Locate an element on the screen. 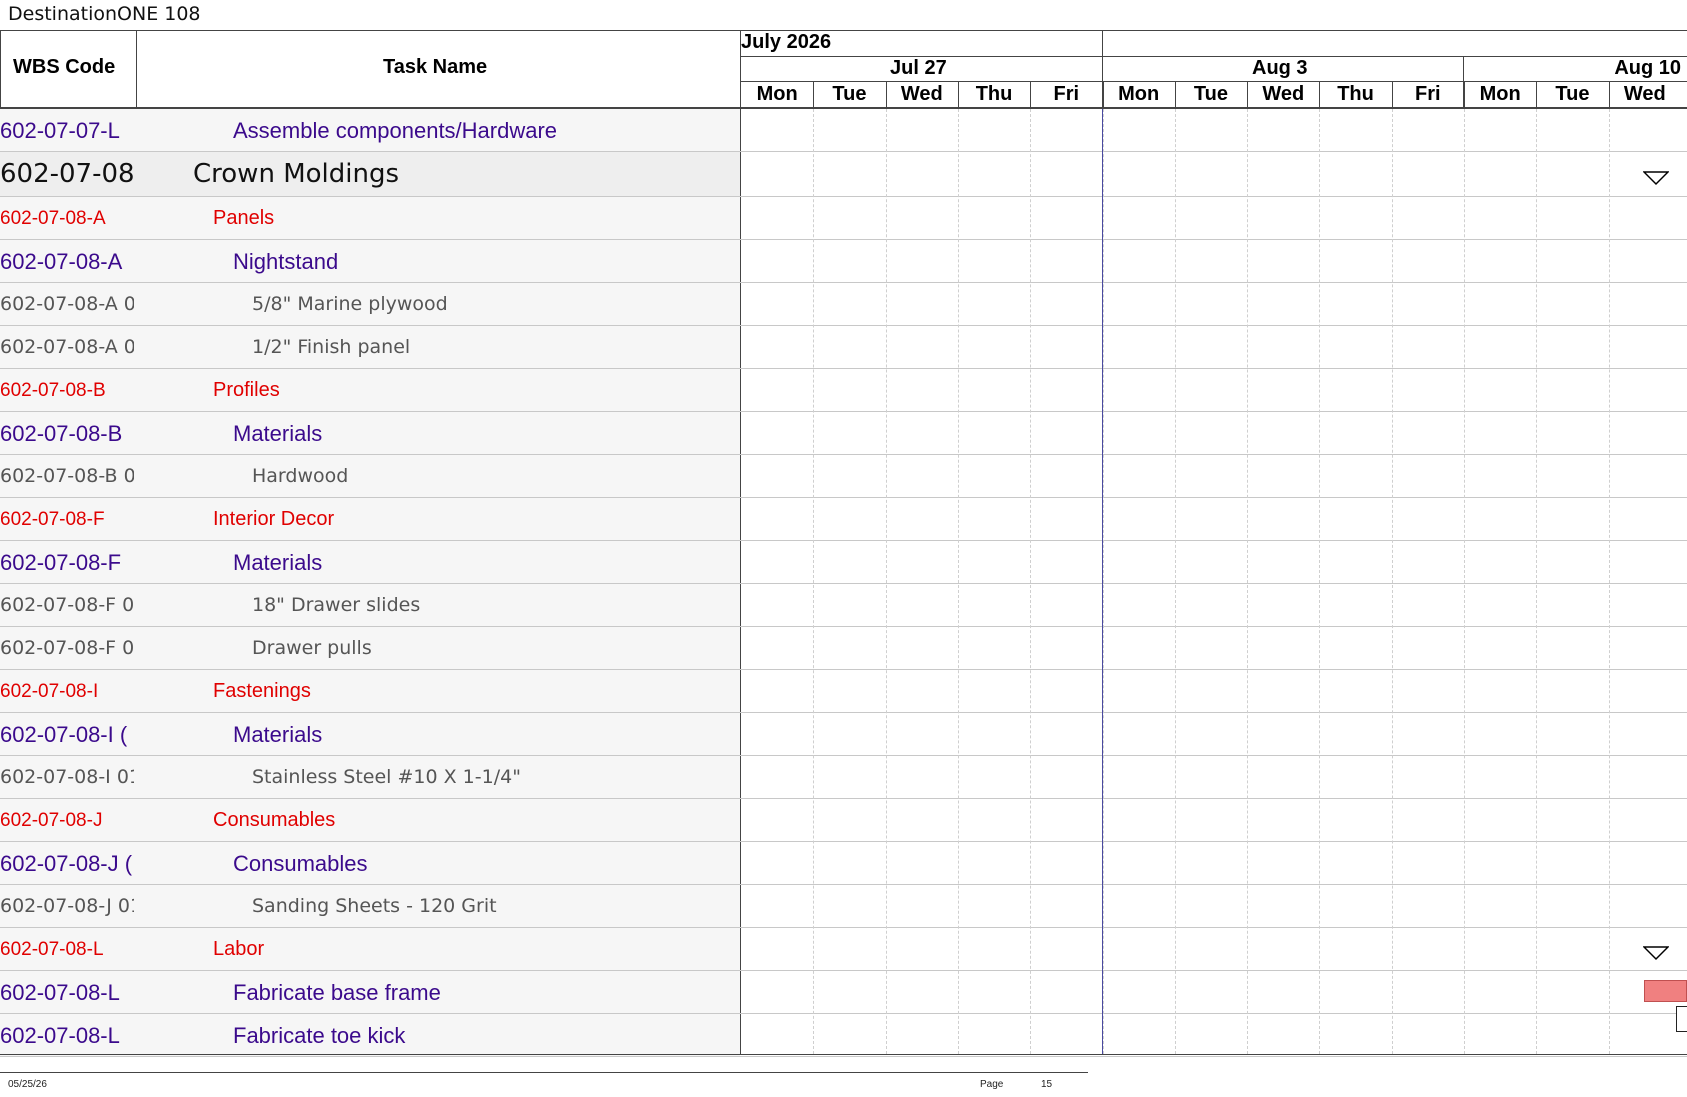 Image resolution: width=1687 pixels, height=1097 pixels. wbs-code-cell: 602-07-08-B 0 is located at coordinates (67, 476).